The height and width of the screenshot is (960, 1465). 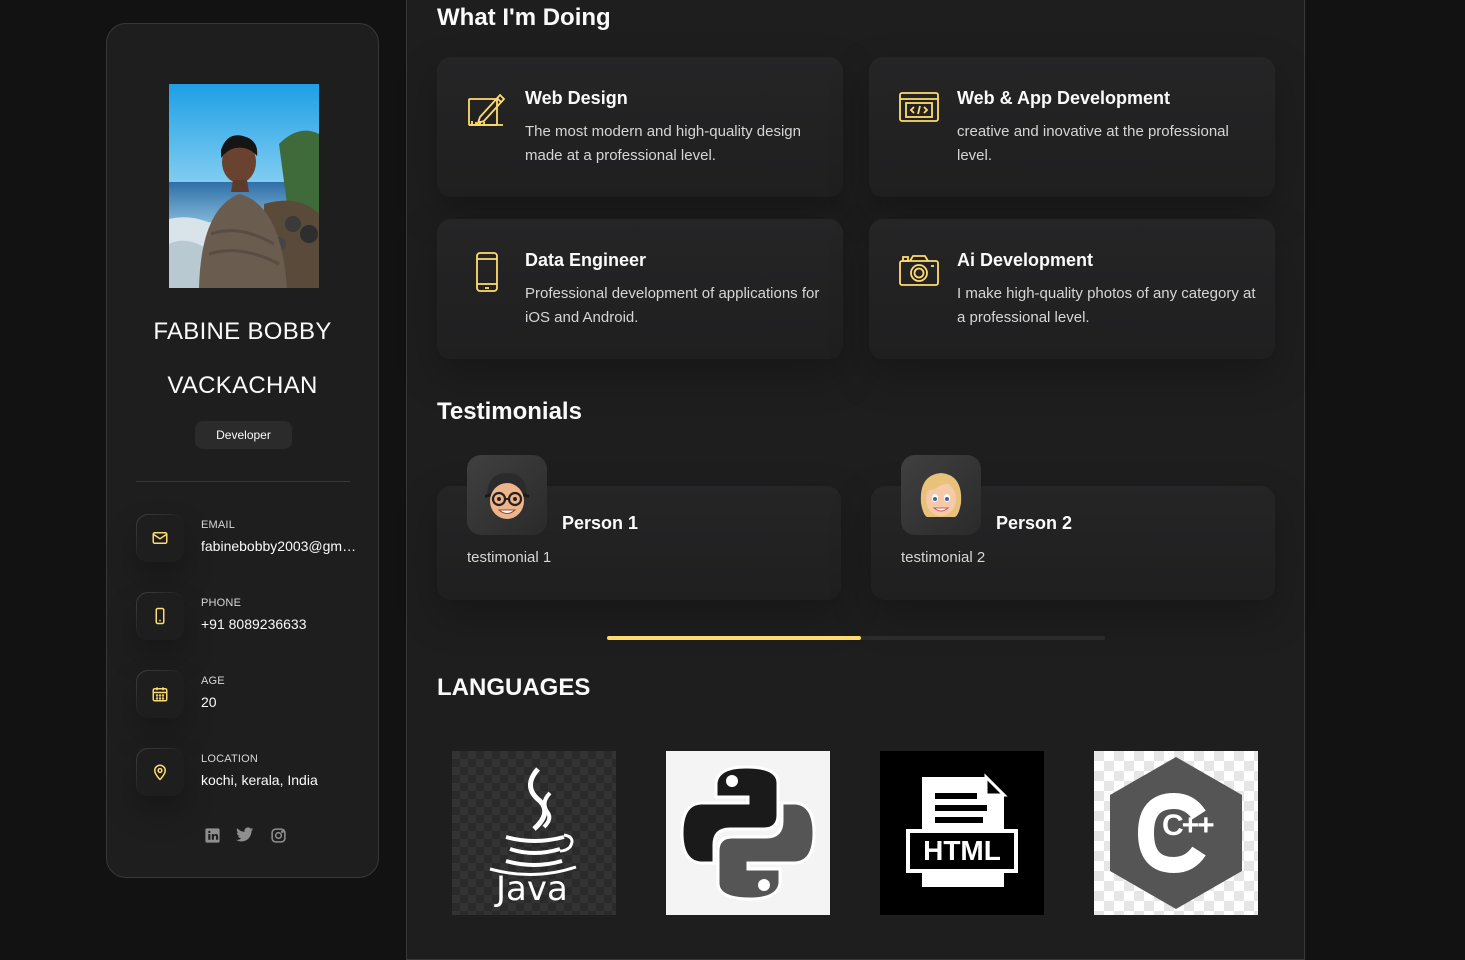 What do you see at coordinates (734, 638) in the screenshot?
I see `scrollbar-thumb` at bounding box center [734, 638].